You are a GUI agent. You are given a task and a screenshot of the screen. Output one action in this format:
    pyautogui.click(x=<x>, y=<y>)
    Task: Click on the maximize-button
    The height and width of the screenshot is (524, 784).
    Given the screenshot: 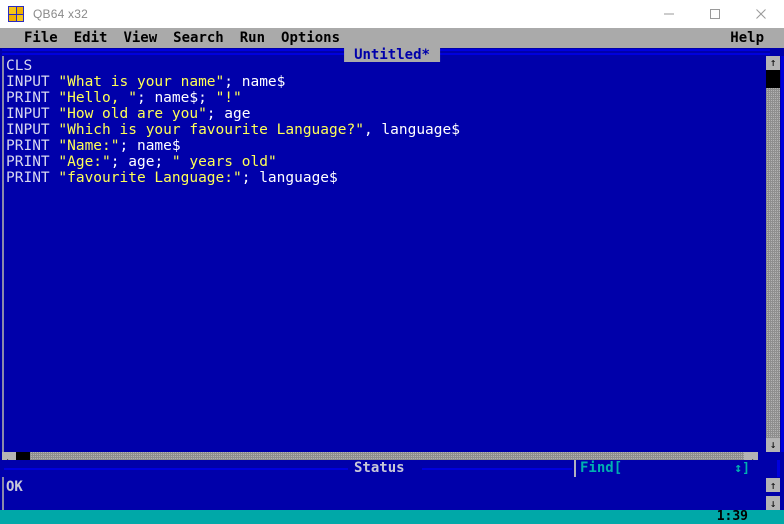 What is the action you would take?
    pyautogui.click(x=715, y=14)
    